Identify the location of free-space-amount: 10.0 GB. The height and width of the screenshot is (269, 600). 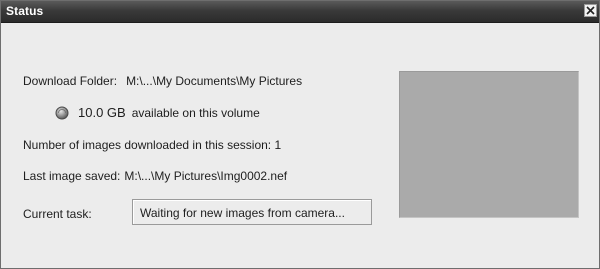
(102, 112).